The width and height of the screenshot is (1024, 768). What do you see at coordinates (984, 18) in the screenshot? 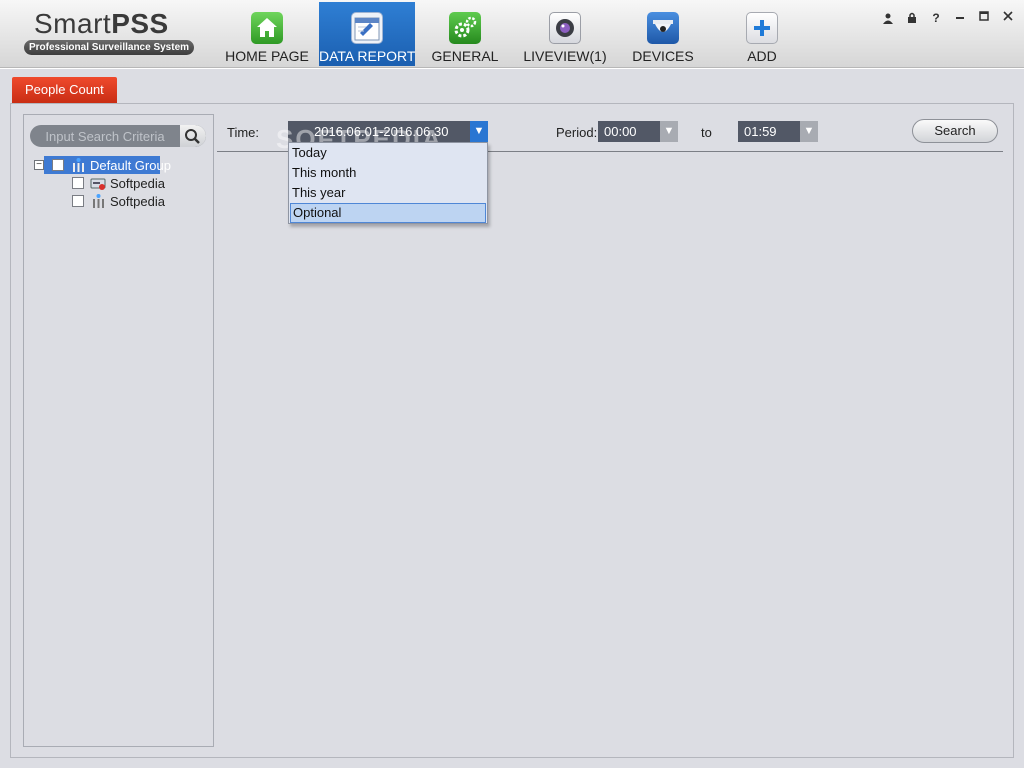
I see `maximize-button` at bounding box center [984, 18].